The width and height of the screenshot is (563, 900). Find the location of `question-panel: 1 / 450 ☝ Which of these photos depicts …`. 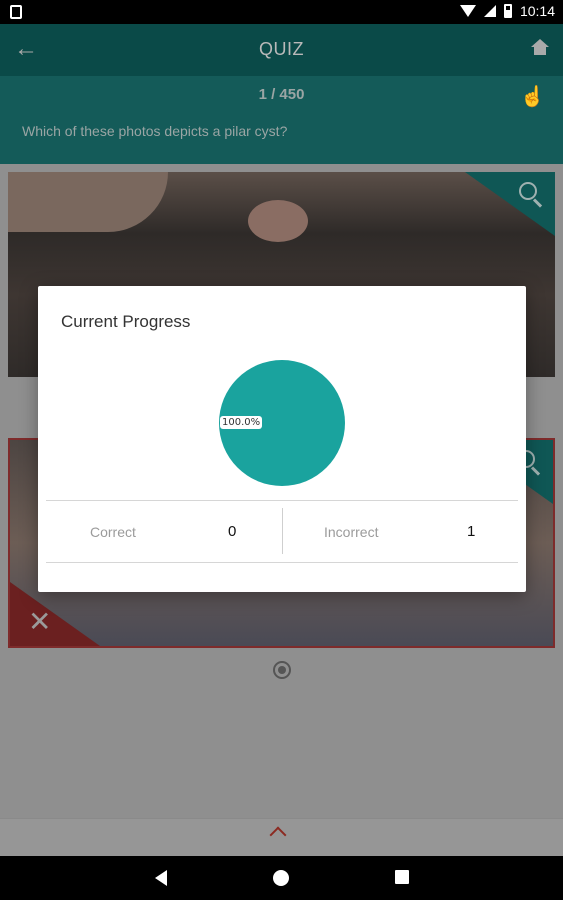

question-panel: 1 / 450 ☝ Which of these photos depicts … is located at coordinates (281, 120).